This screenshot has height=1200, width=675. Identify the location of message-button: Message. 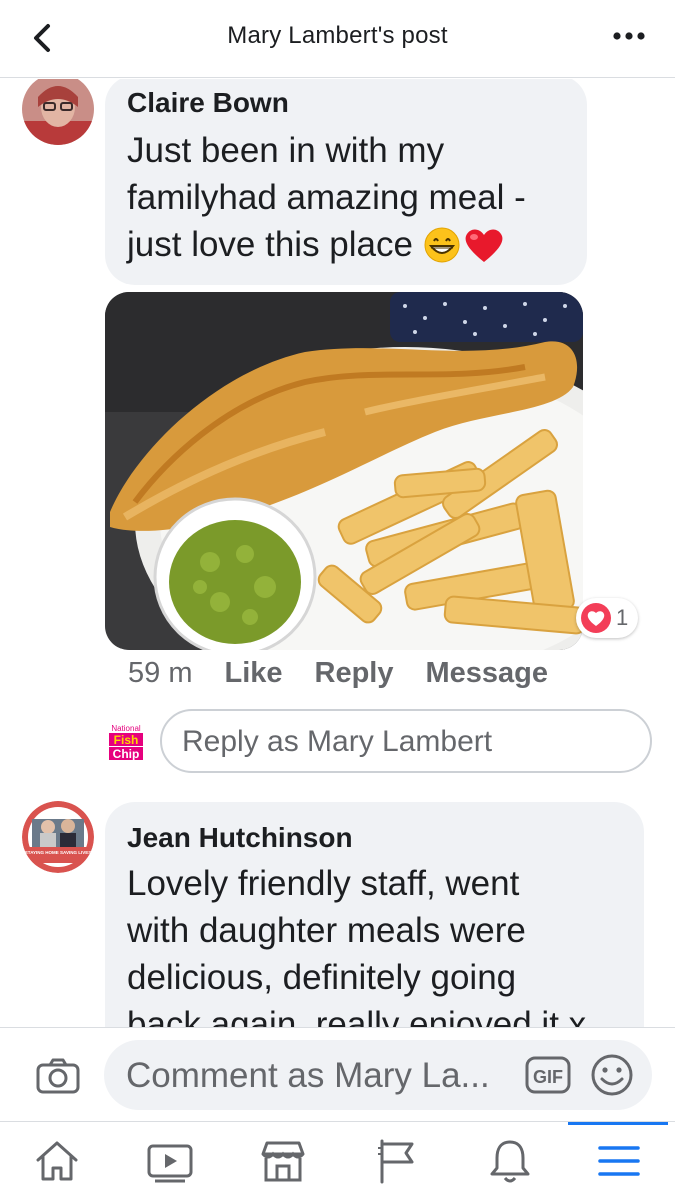
(487, 673).